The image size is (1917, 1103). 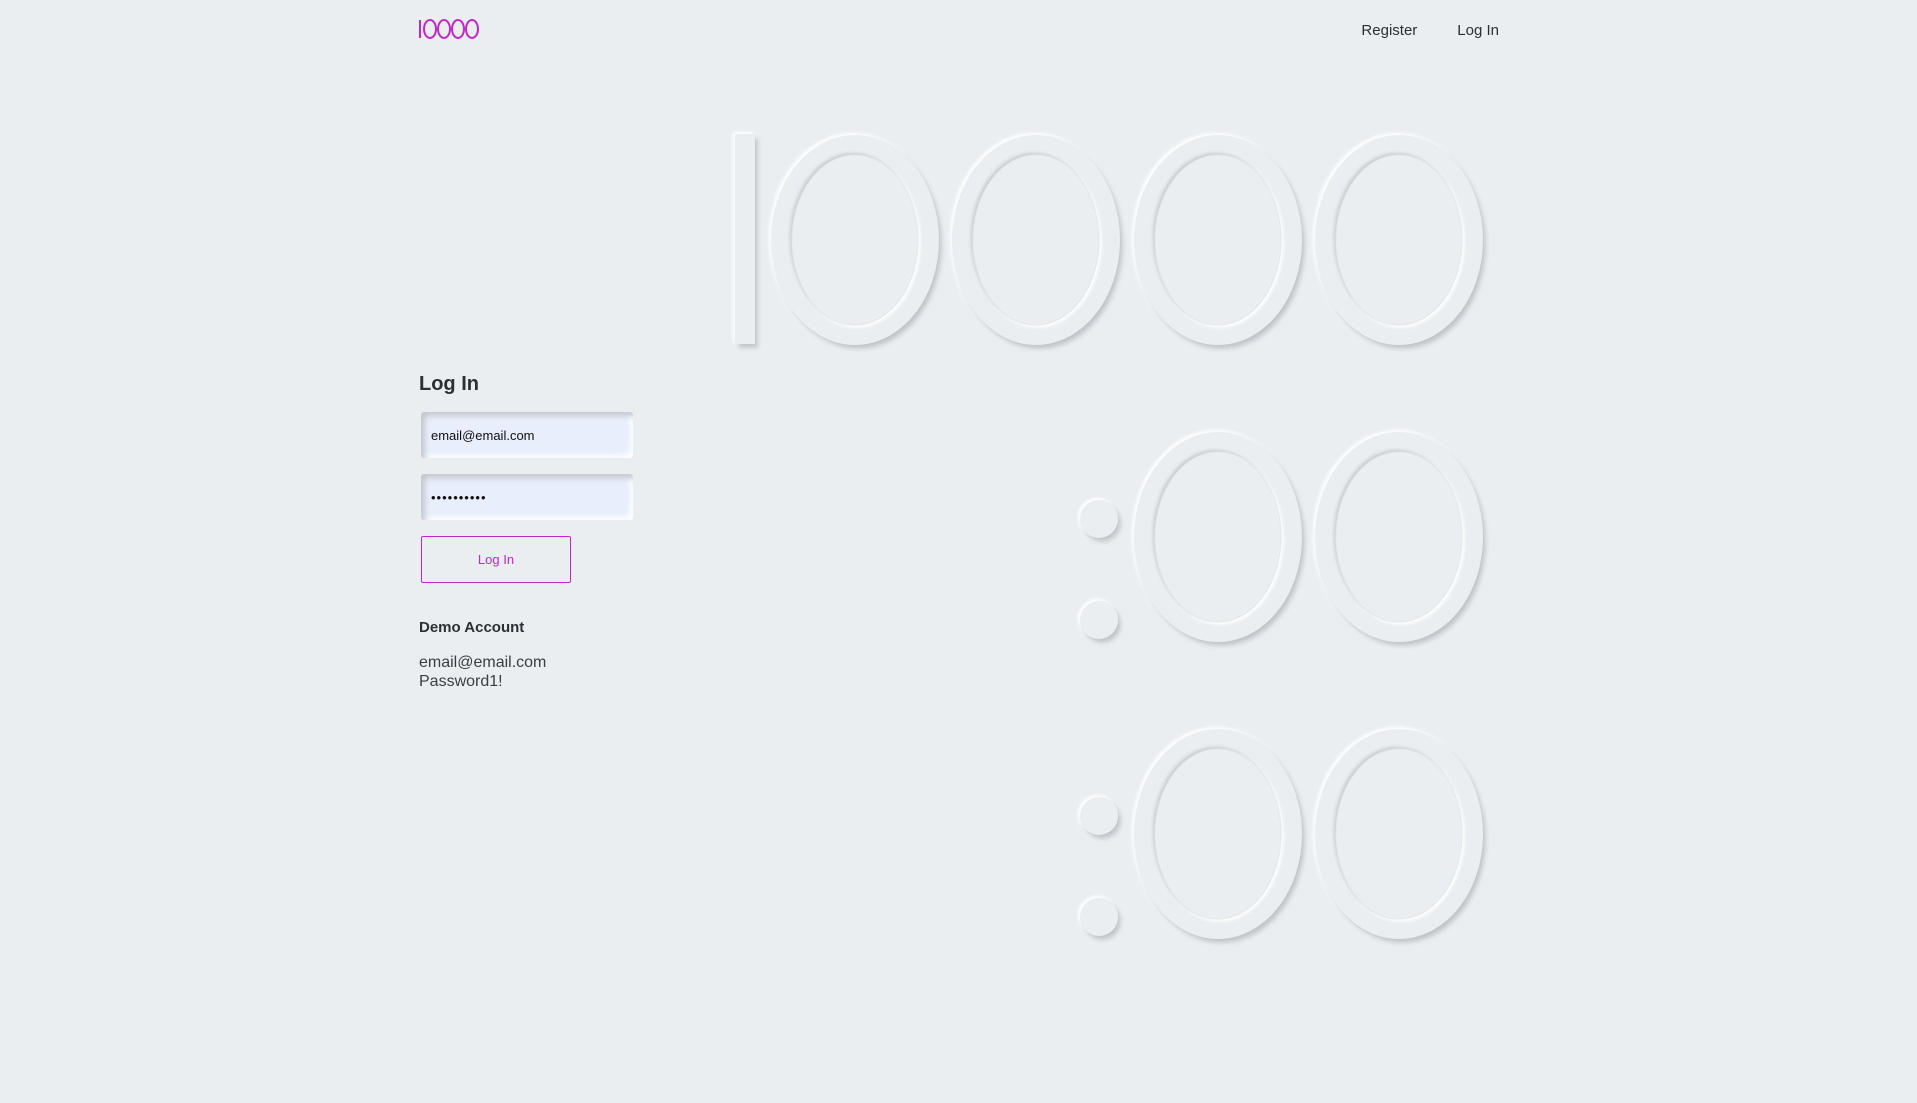 I want to click on seconds-digits, so click(x=1281, y=834).